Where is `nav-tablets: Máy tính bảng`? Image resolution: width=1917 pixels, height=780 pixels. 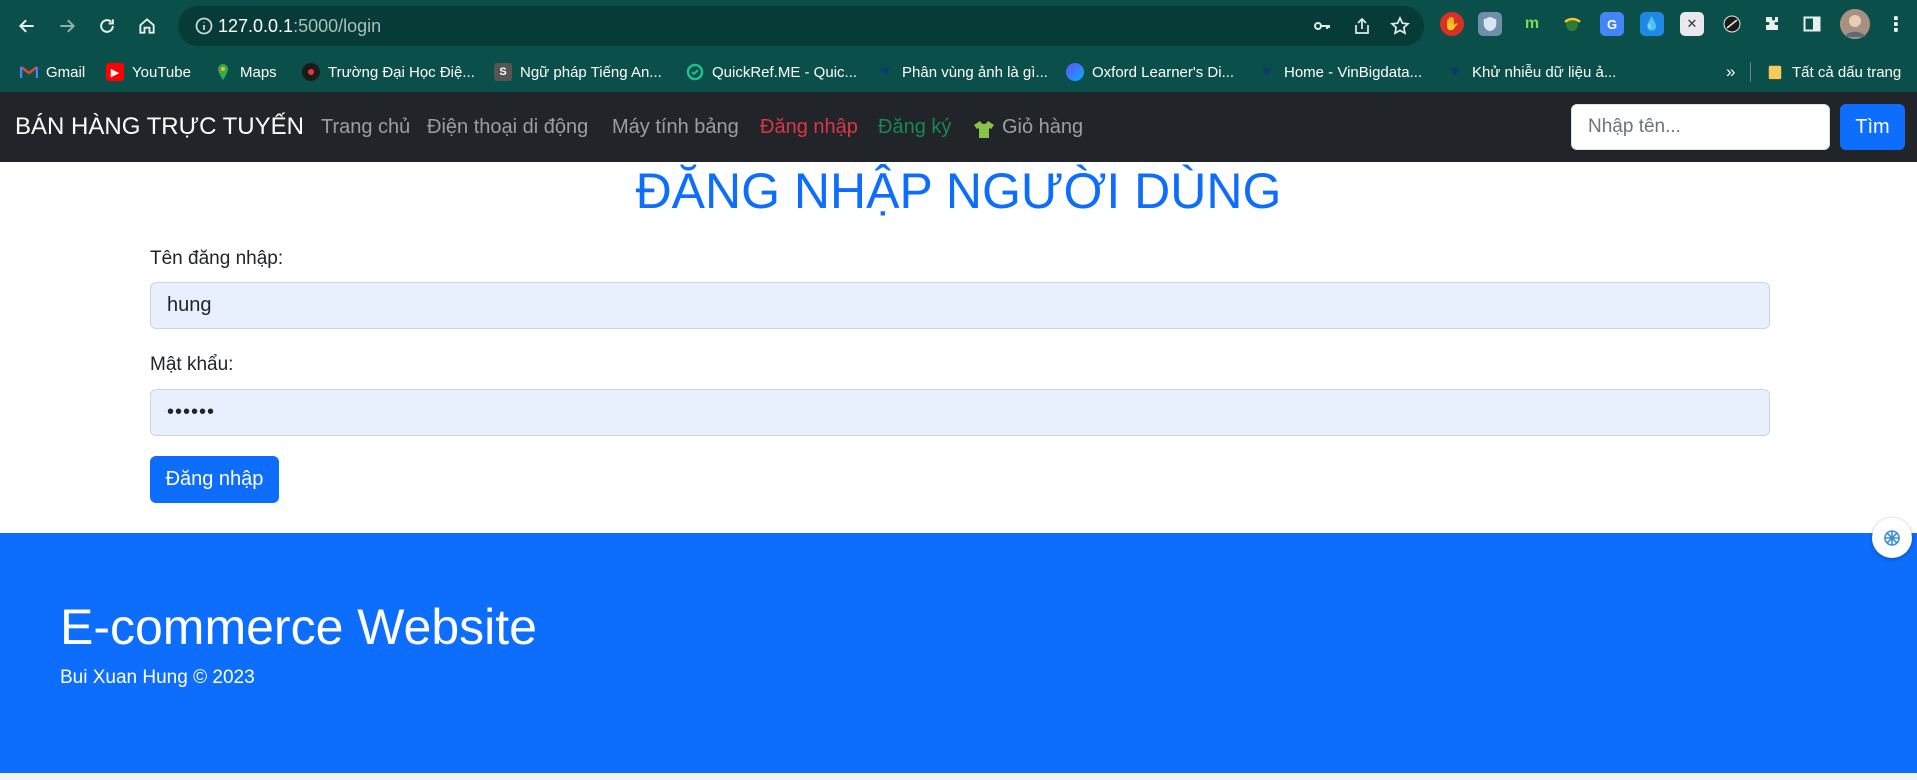 nav-tablets: Máy tính bảng is located at coordinates (675, 127).